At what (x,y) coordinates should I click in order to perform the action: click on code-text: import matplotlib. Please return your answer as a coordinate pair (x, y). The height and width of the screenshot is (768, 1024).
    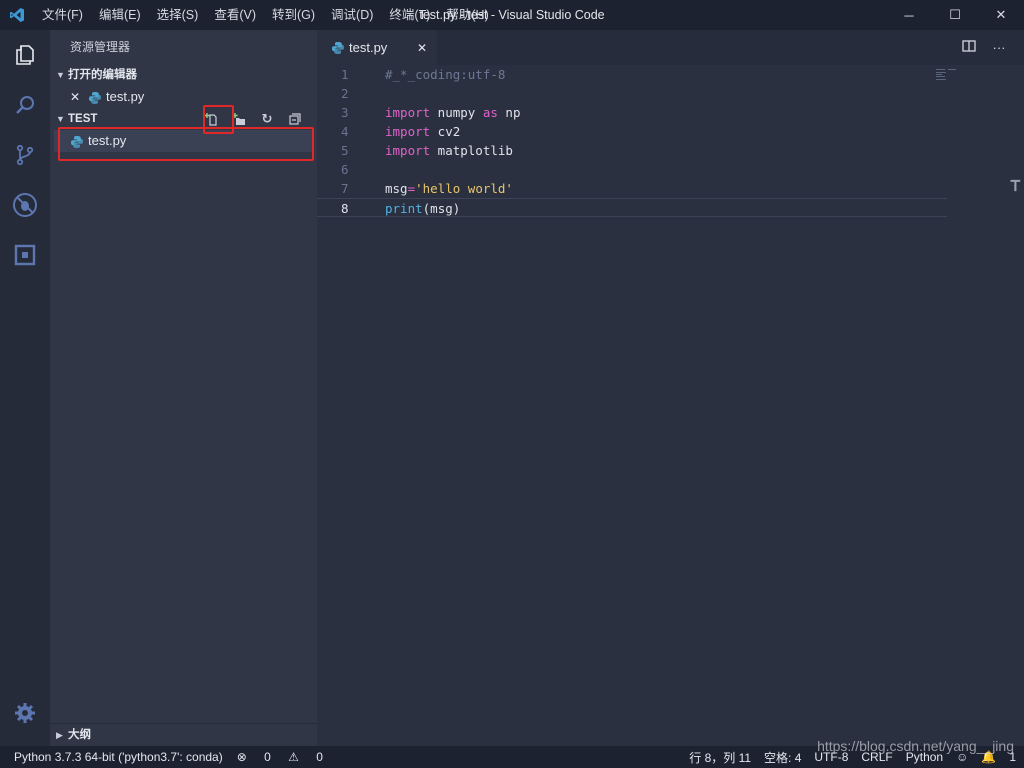
    Looking at the image, I should click on (449, 150).